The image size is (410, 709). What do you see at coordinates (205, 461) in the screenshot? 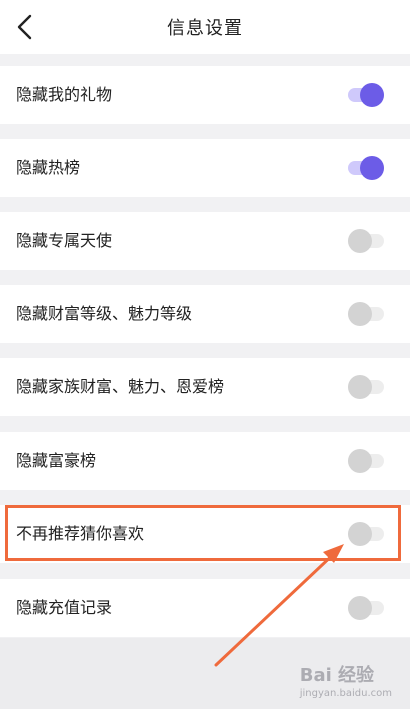
I see `setting-row-hide-rich-list: 隐藏富豪榜` at bounding box center [205, 461].